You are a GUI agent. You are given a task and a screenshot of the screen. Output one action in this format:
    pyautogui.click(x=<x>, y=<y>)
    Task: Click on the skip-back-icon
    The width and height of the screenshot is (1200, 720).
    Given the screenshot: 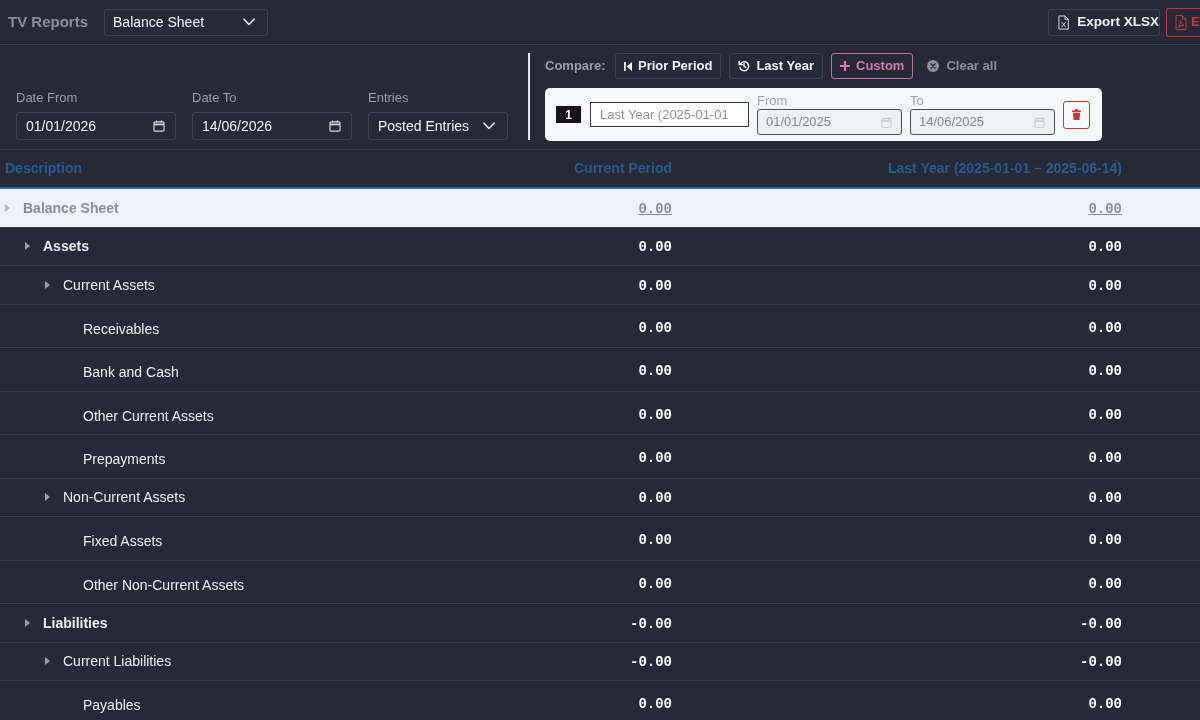 What is the action you would take?
    pyautogui.click(x=628, y=66)
    